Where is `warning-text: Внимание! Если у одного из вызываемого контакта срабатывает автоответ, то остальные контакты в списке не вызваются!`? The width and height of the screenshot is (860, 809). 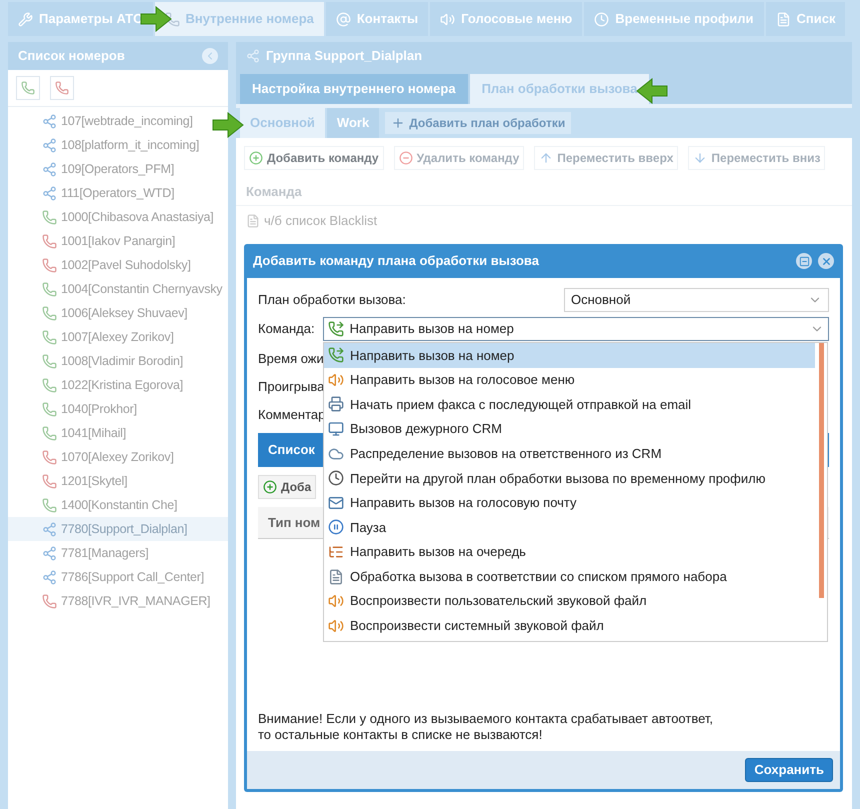
warning-text: Внимание! Если у одного из вызываемого контакта срабатывает автоответ, то остальные контакты в списке не вызваются! is located at coordinates (486, 727).